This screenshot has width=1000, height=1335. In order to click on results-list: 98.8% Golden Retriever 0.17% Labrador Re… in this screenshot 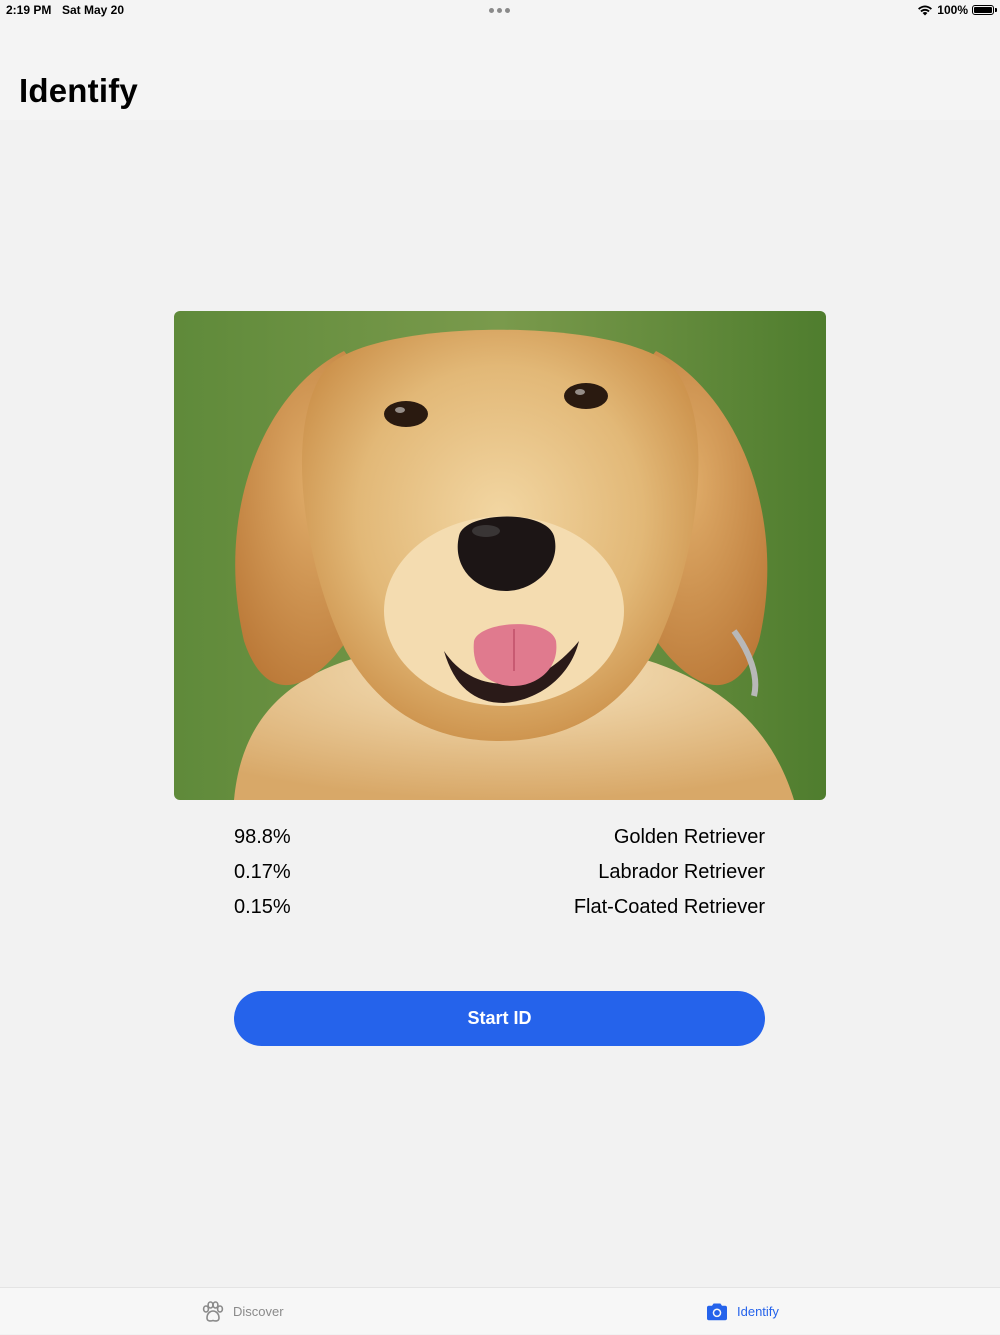, I will do `click(499, 872)`.